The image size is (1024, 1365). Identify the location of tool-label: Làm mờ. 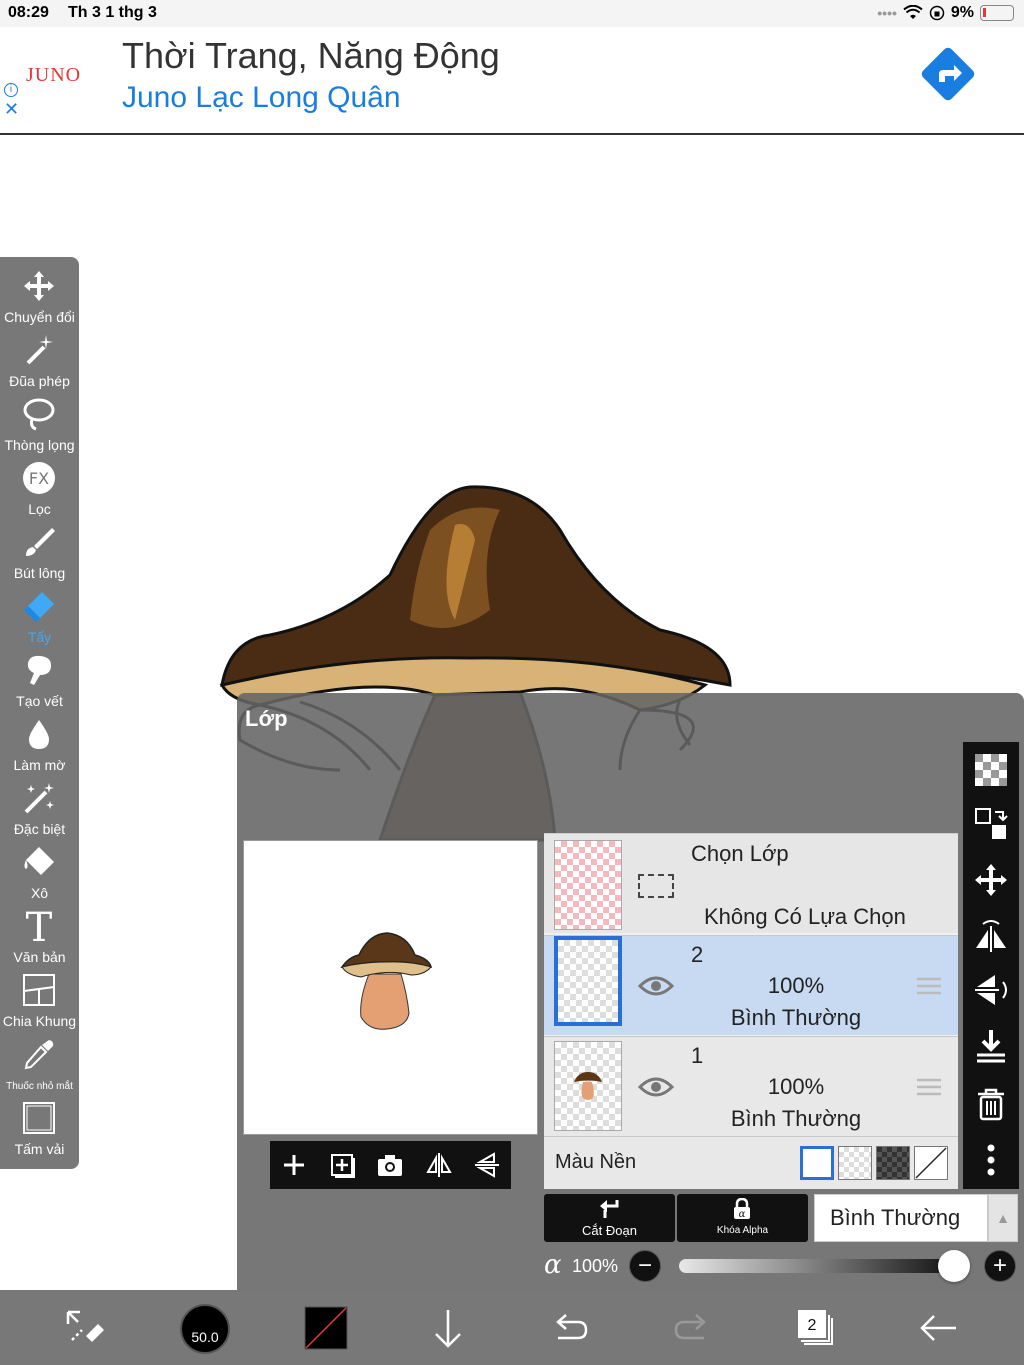
(39, 765).